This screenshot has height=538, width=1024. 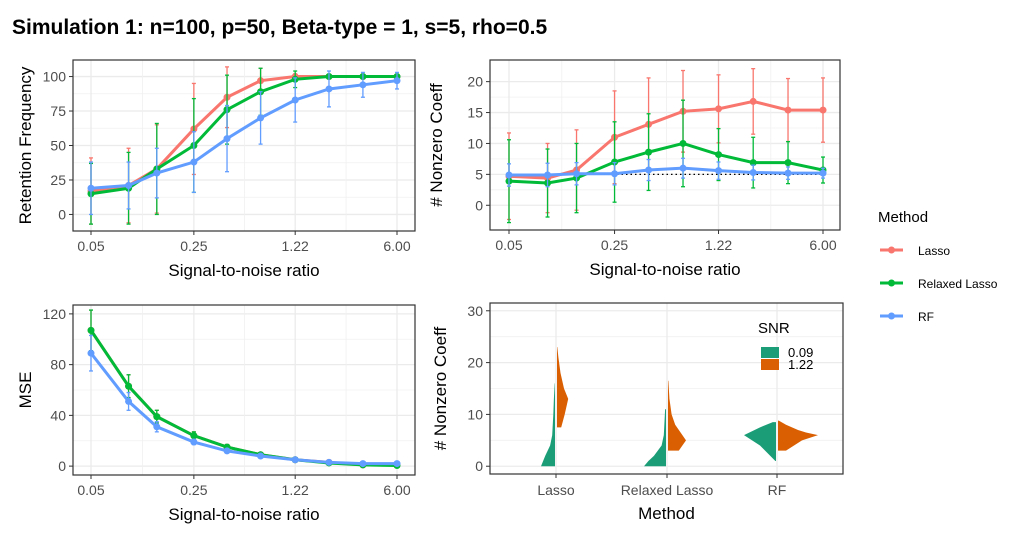 I want to click on y-tick-label: 5, so click(x=479, y=174).